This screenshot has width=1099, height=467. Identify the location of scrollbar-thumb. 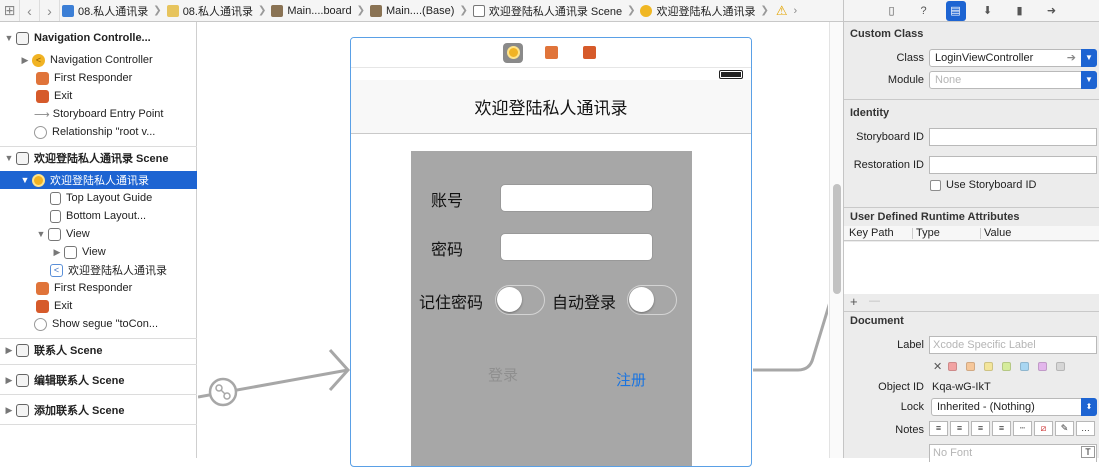
(837, 239).